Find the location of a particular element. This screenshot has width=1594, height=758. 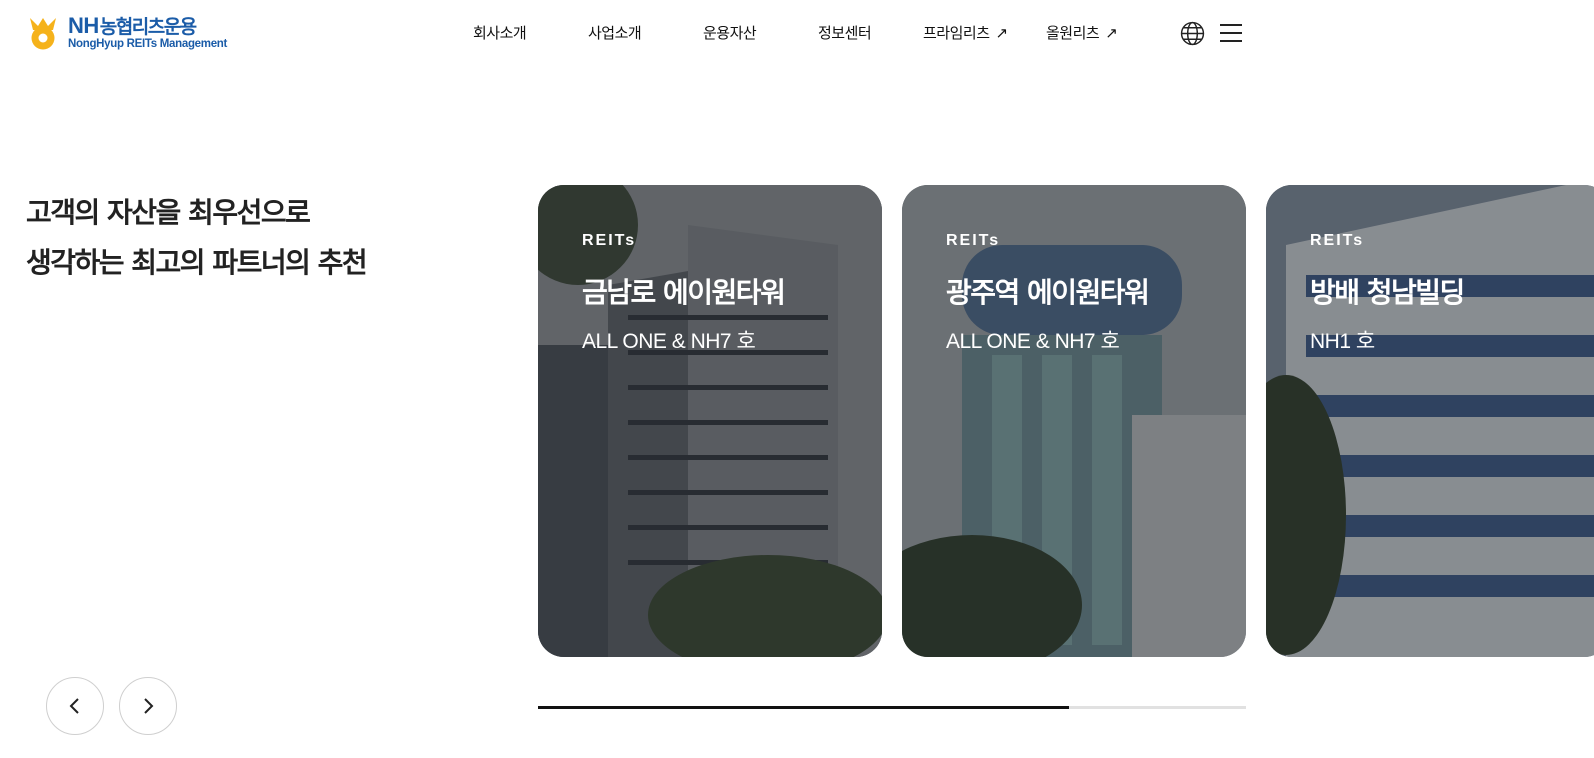

nav-item-allone-reits: 올원리츠 ↗ is located at coordinates (1082, 32).